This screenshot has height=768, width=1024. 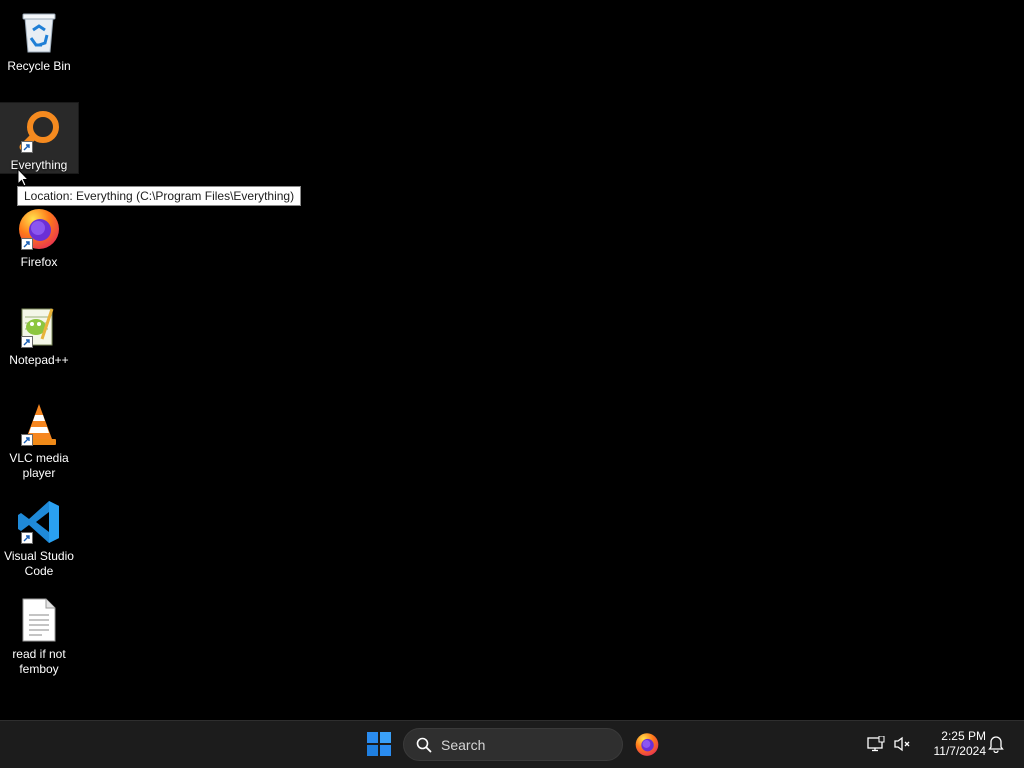 I want to click on desktop-icon-label: VLC media player, so click(x=39, y=465).